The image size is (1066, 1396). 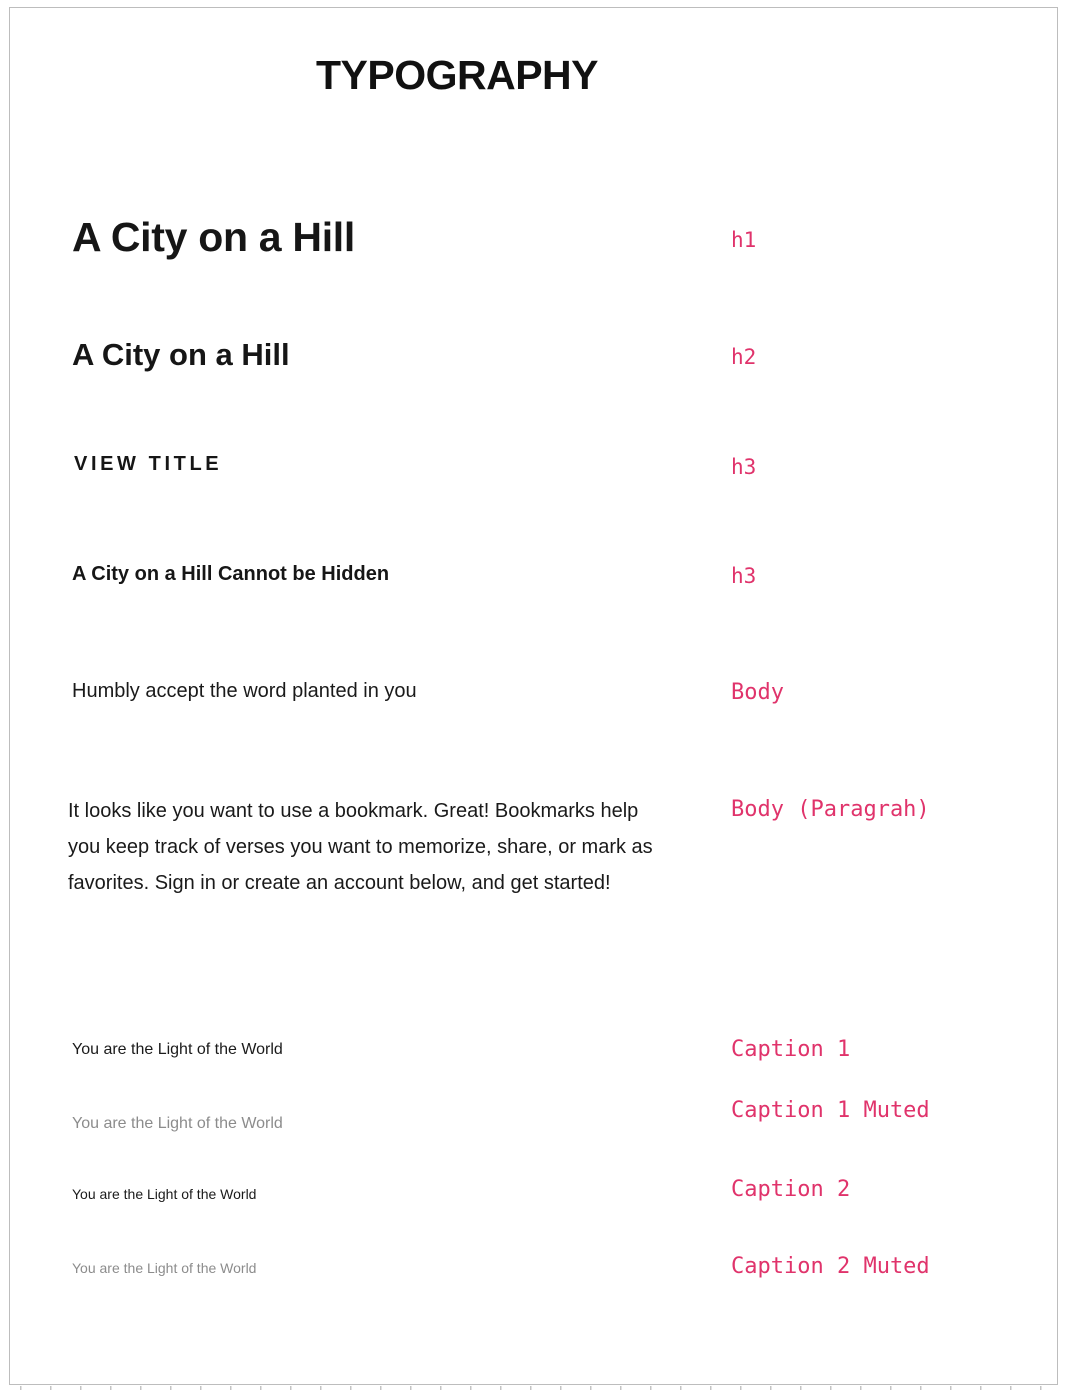 What do you see at coordinates (164, 1194) in the screenshot?
I see `sample-caption-2: You are the Light of the World` at bounding box center [164, 1194].